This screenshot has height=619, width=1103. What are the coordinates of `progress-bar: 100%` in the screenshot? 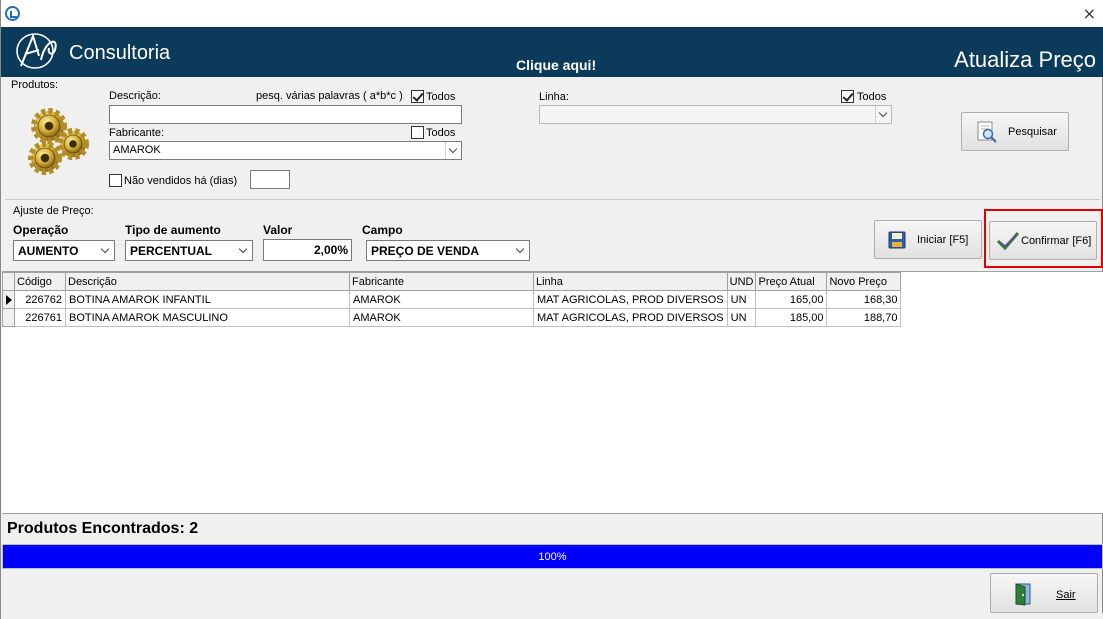 It's located at (552, 556).